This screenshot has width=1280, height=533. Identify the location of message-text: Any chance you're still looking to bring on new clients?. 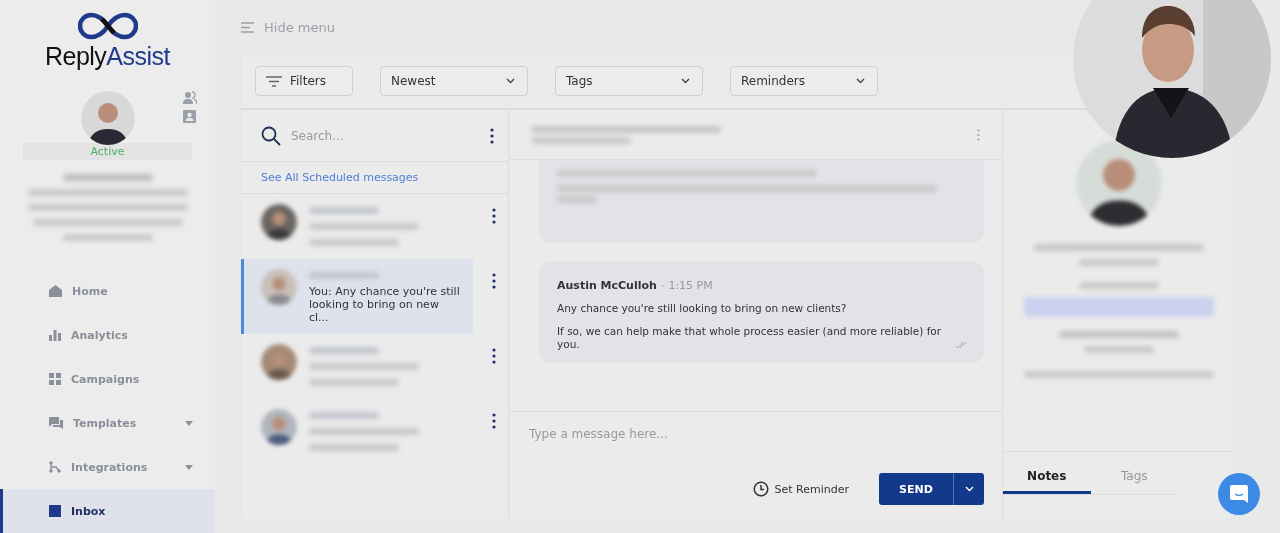
(702, 308).